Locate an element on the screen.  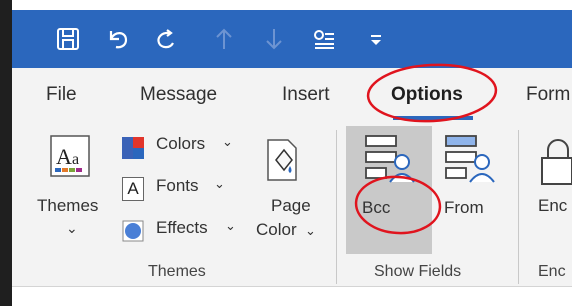
themes-label: Themes is located at coordinates (68, 205).